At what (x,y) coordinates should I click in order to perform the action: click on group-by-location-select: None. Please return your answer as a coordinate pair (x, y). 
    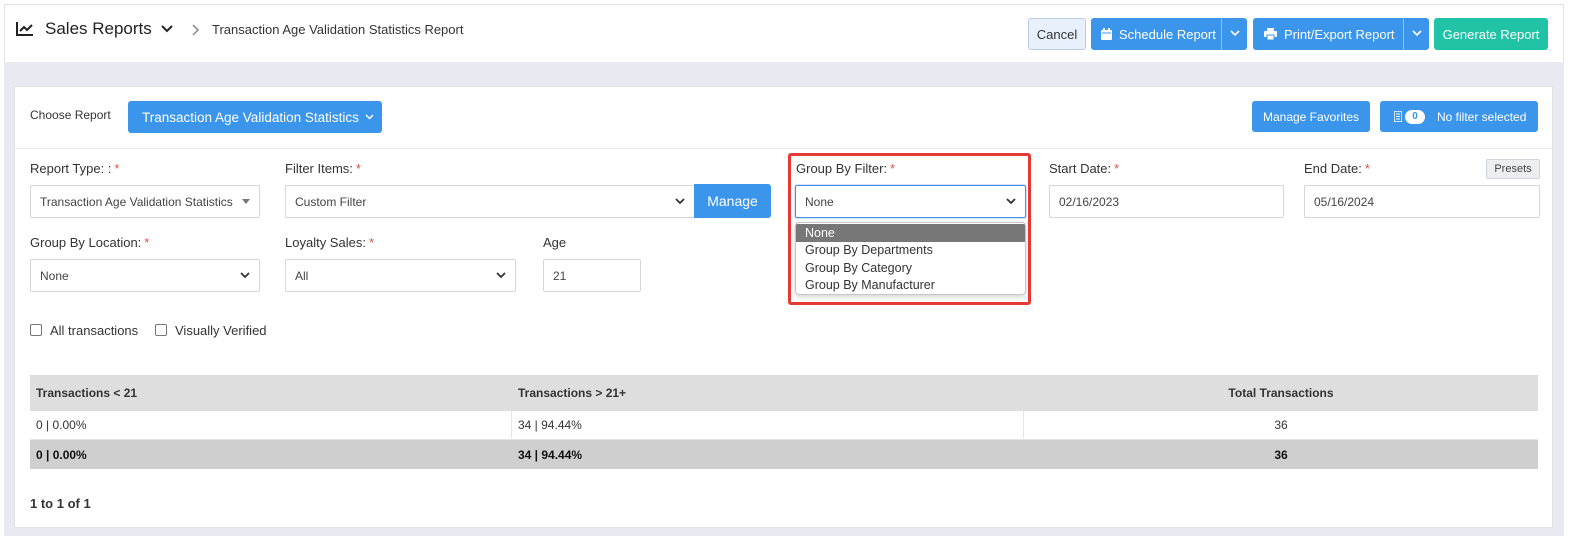
    Looking at the image, I should click on (145, 275).